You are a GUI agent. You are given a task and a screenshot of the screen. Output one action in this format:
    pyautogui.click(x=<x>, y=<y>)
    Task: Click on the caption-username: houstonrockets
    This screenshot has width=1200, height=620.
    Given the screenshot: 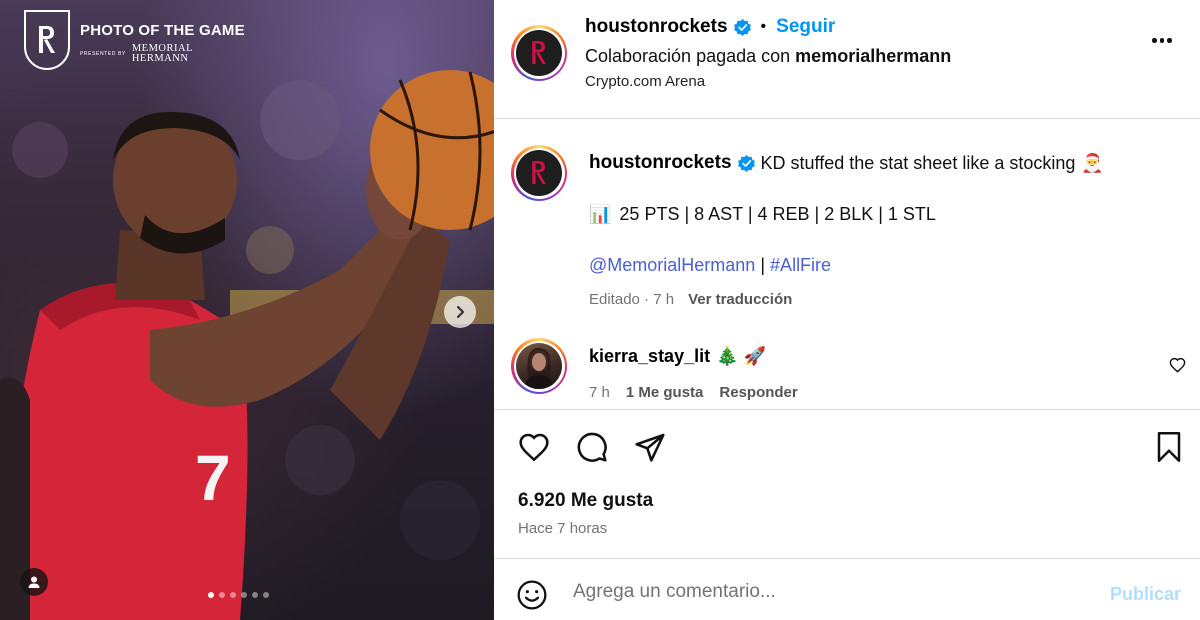 What is the action you would take?
    pyautogui.click(x=660, y=163)
    